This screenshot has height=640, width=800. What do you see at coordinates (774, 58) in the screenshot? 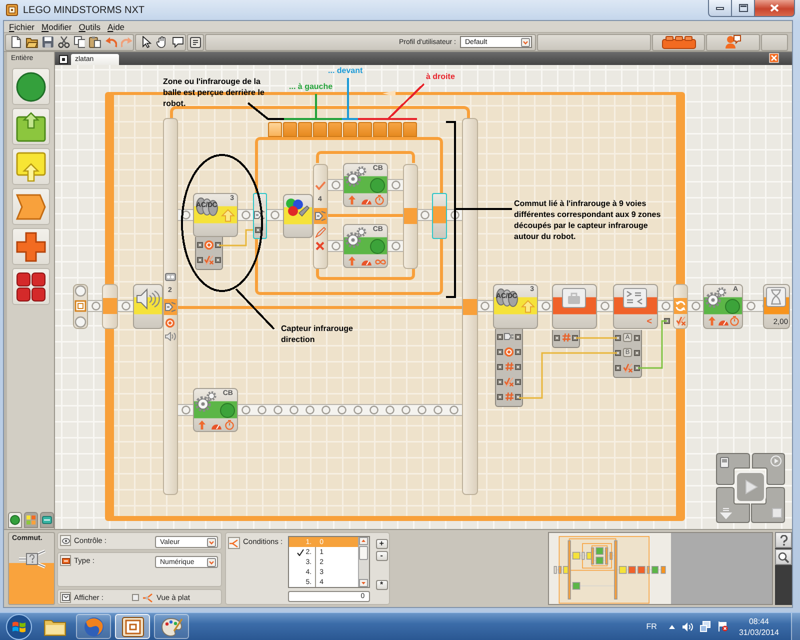
I see `close-icon` at bounding box center [774, 58].